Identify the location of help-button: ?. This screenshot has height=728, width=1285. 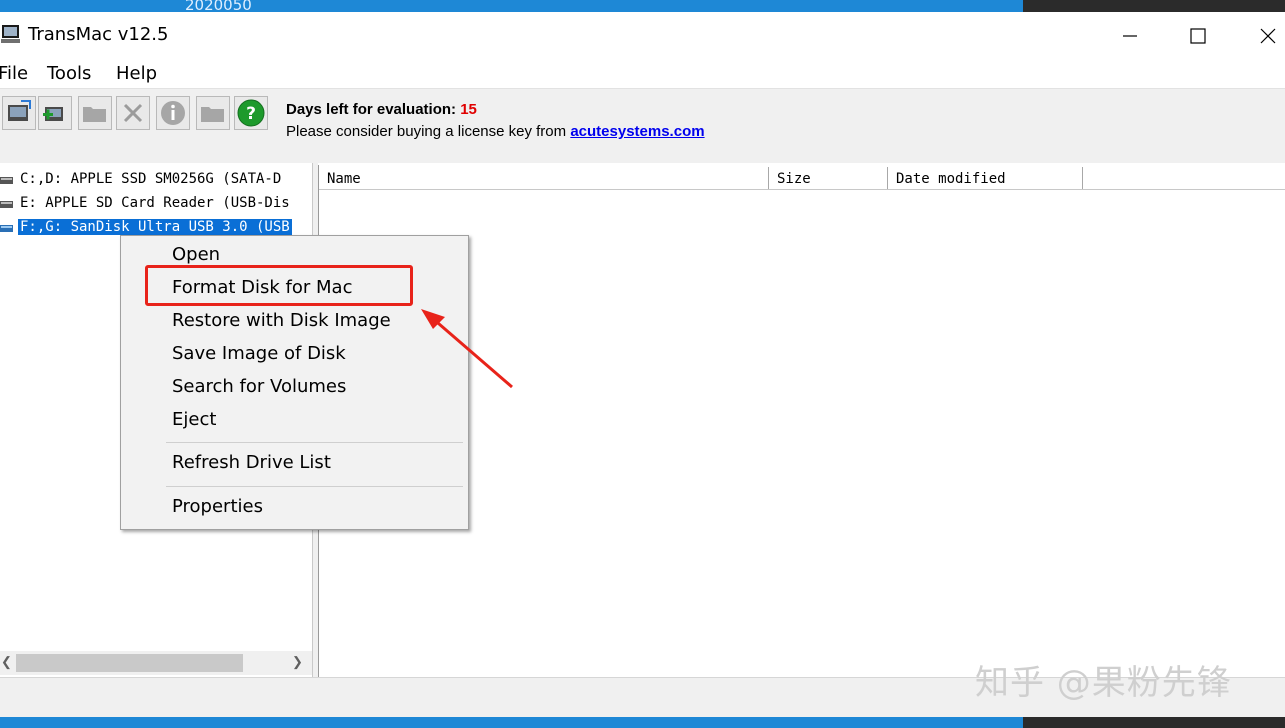
(251, 113).